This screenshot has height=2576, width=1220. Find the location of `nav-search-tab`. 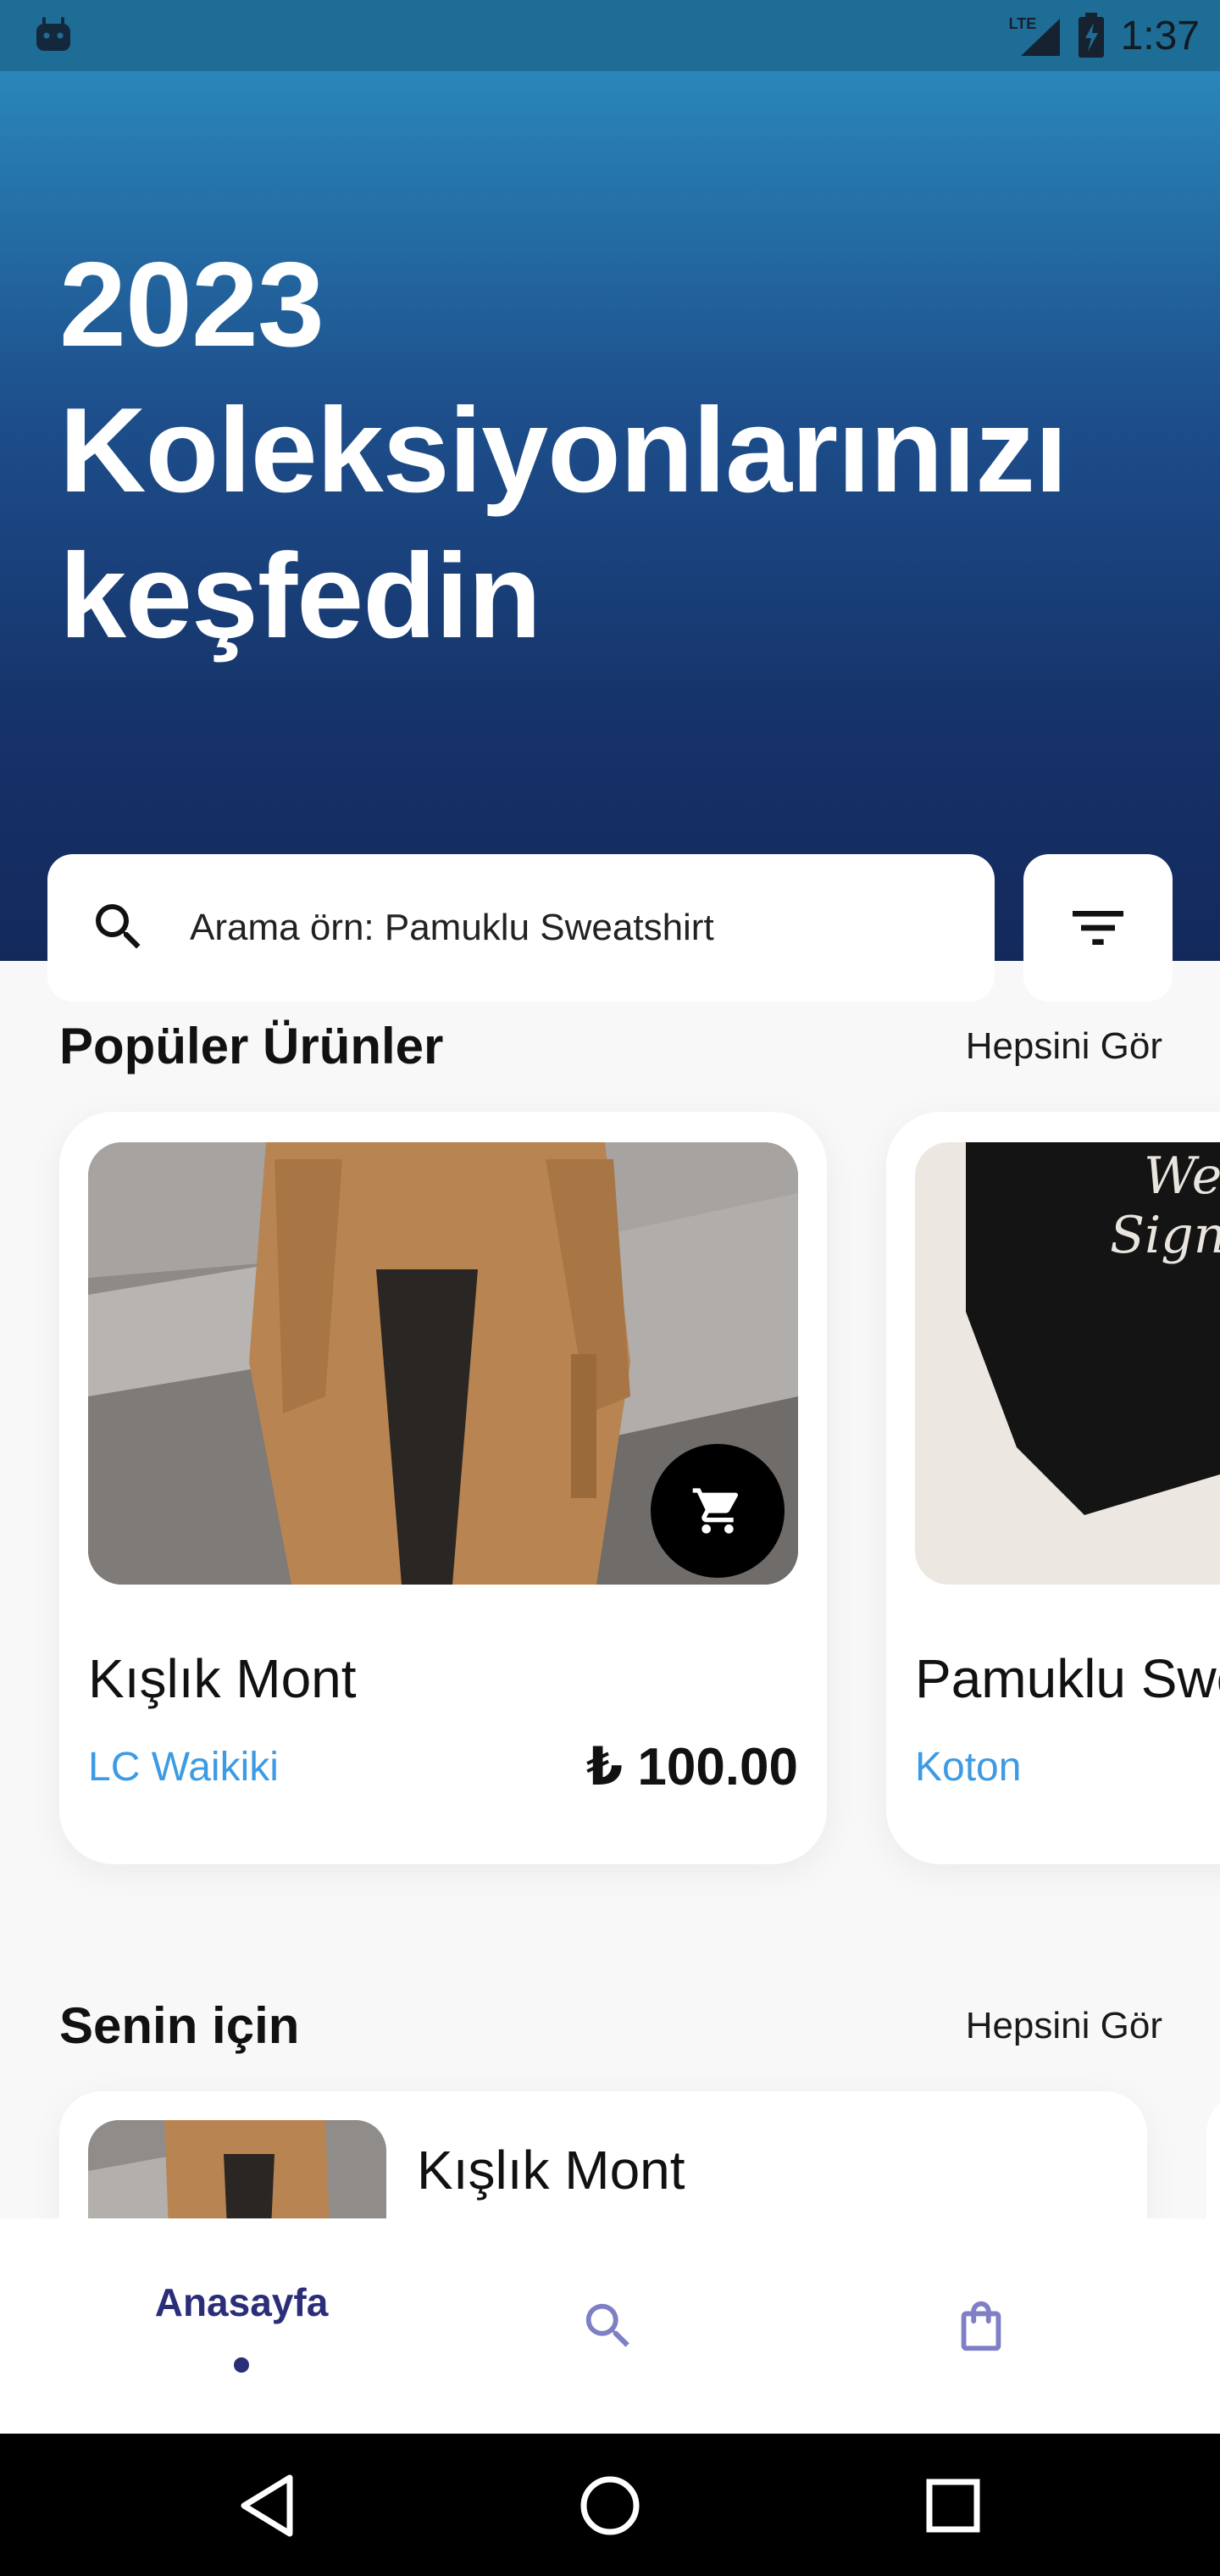

nav-search-tab is located at coordinates (608, 2326).